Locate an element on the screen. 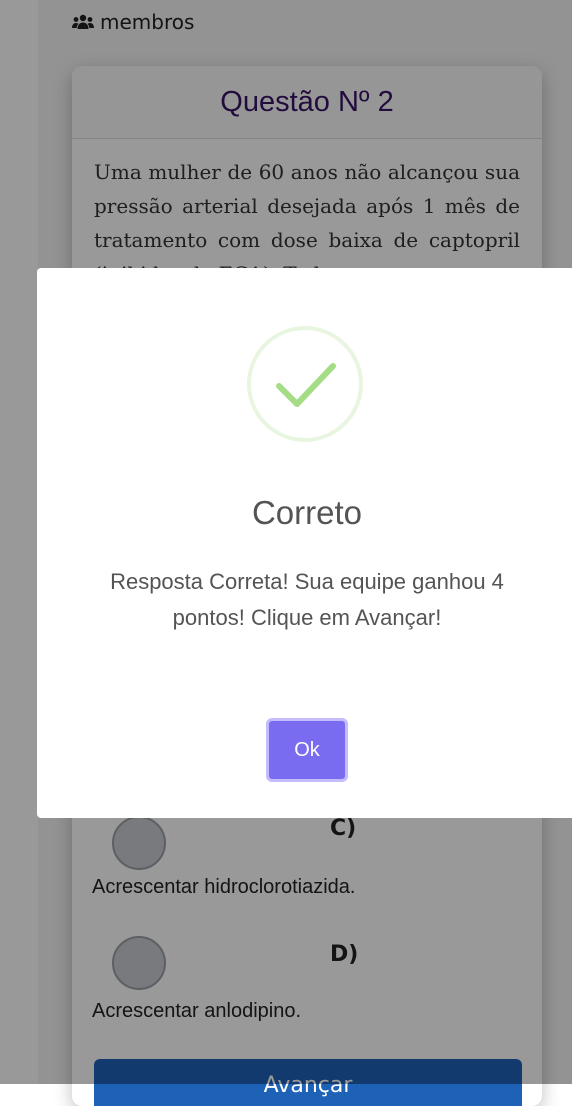  check-mark-icon is located at coordinates (306, 385).